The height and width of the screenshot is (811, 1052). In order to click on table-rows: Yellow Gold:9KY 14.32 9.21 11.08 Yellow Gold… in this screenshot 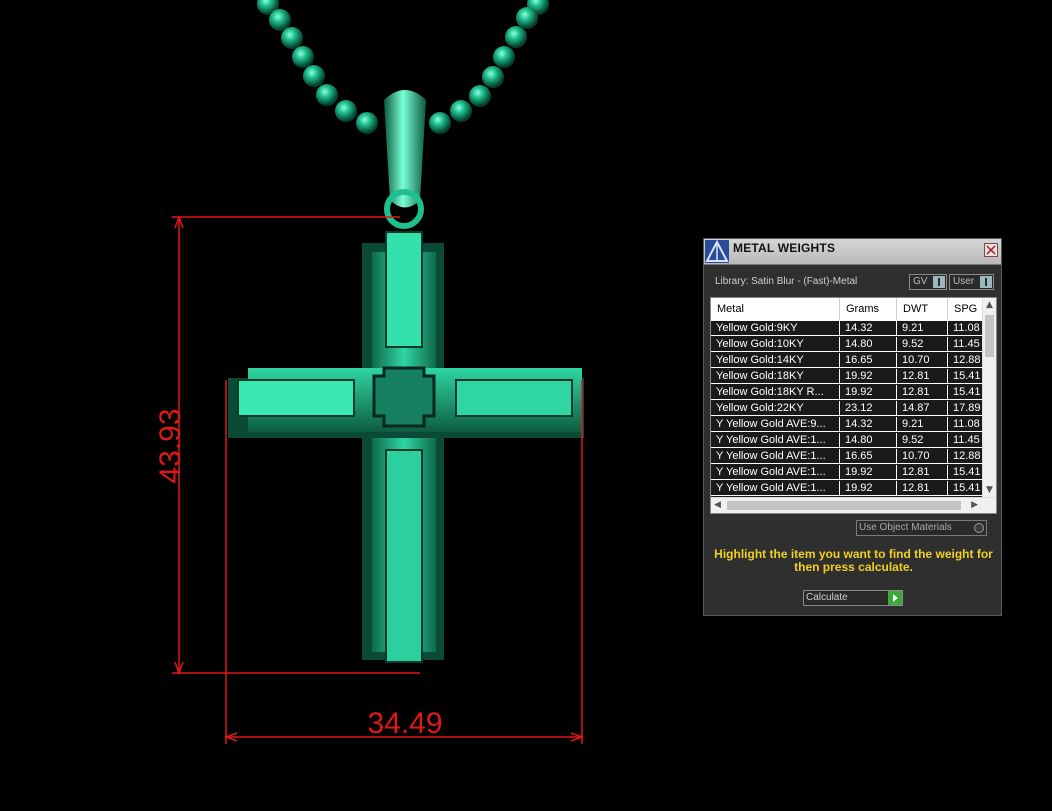, I will do `click(847, 409)`.